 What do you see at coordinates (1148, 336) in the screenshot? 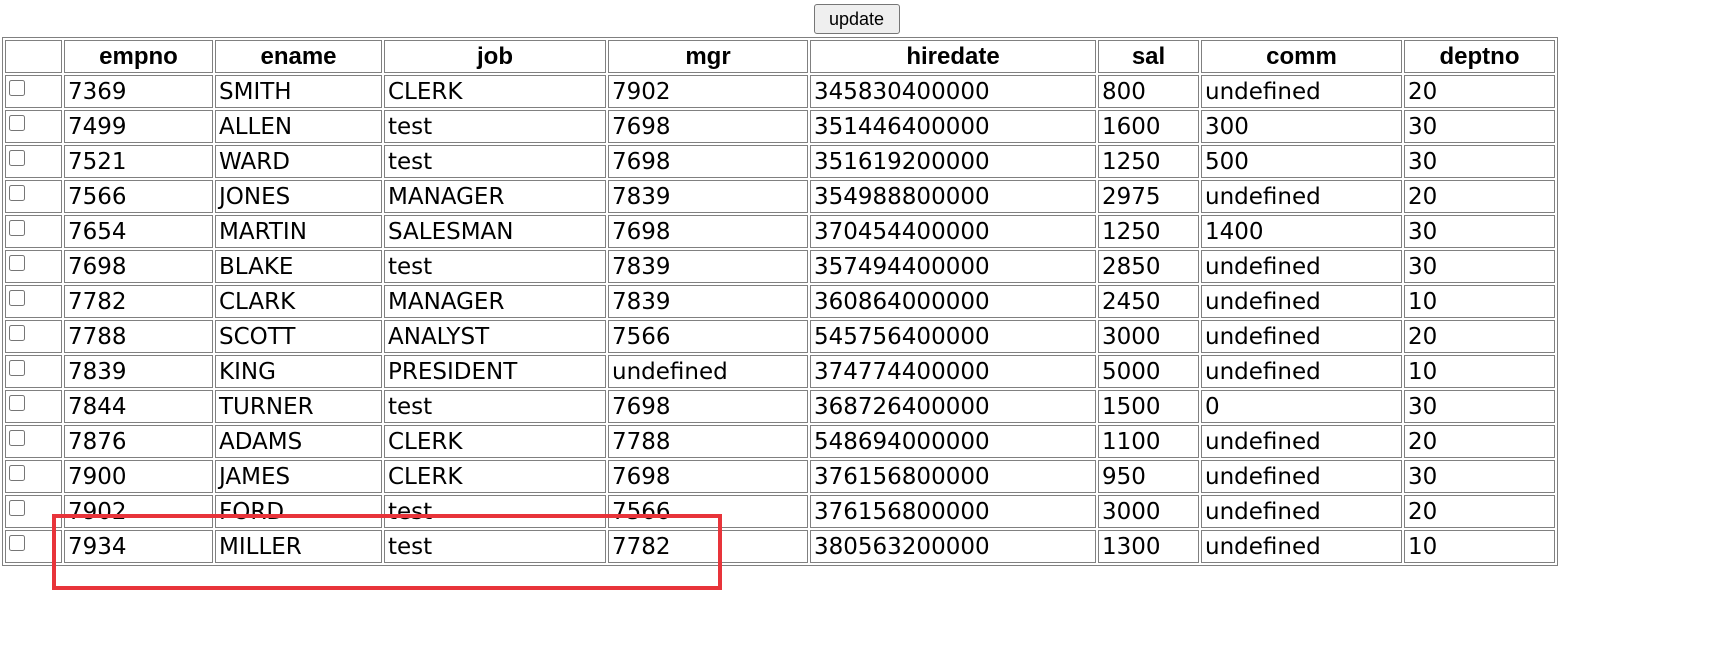
I see `cell-sal: 3000` at bounding box center [1148, 336].